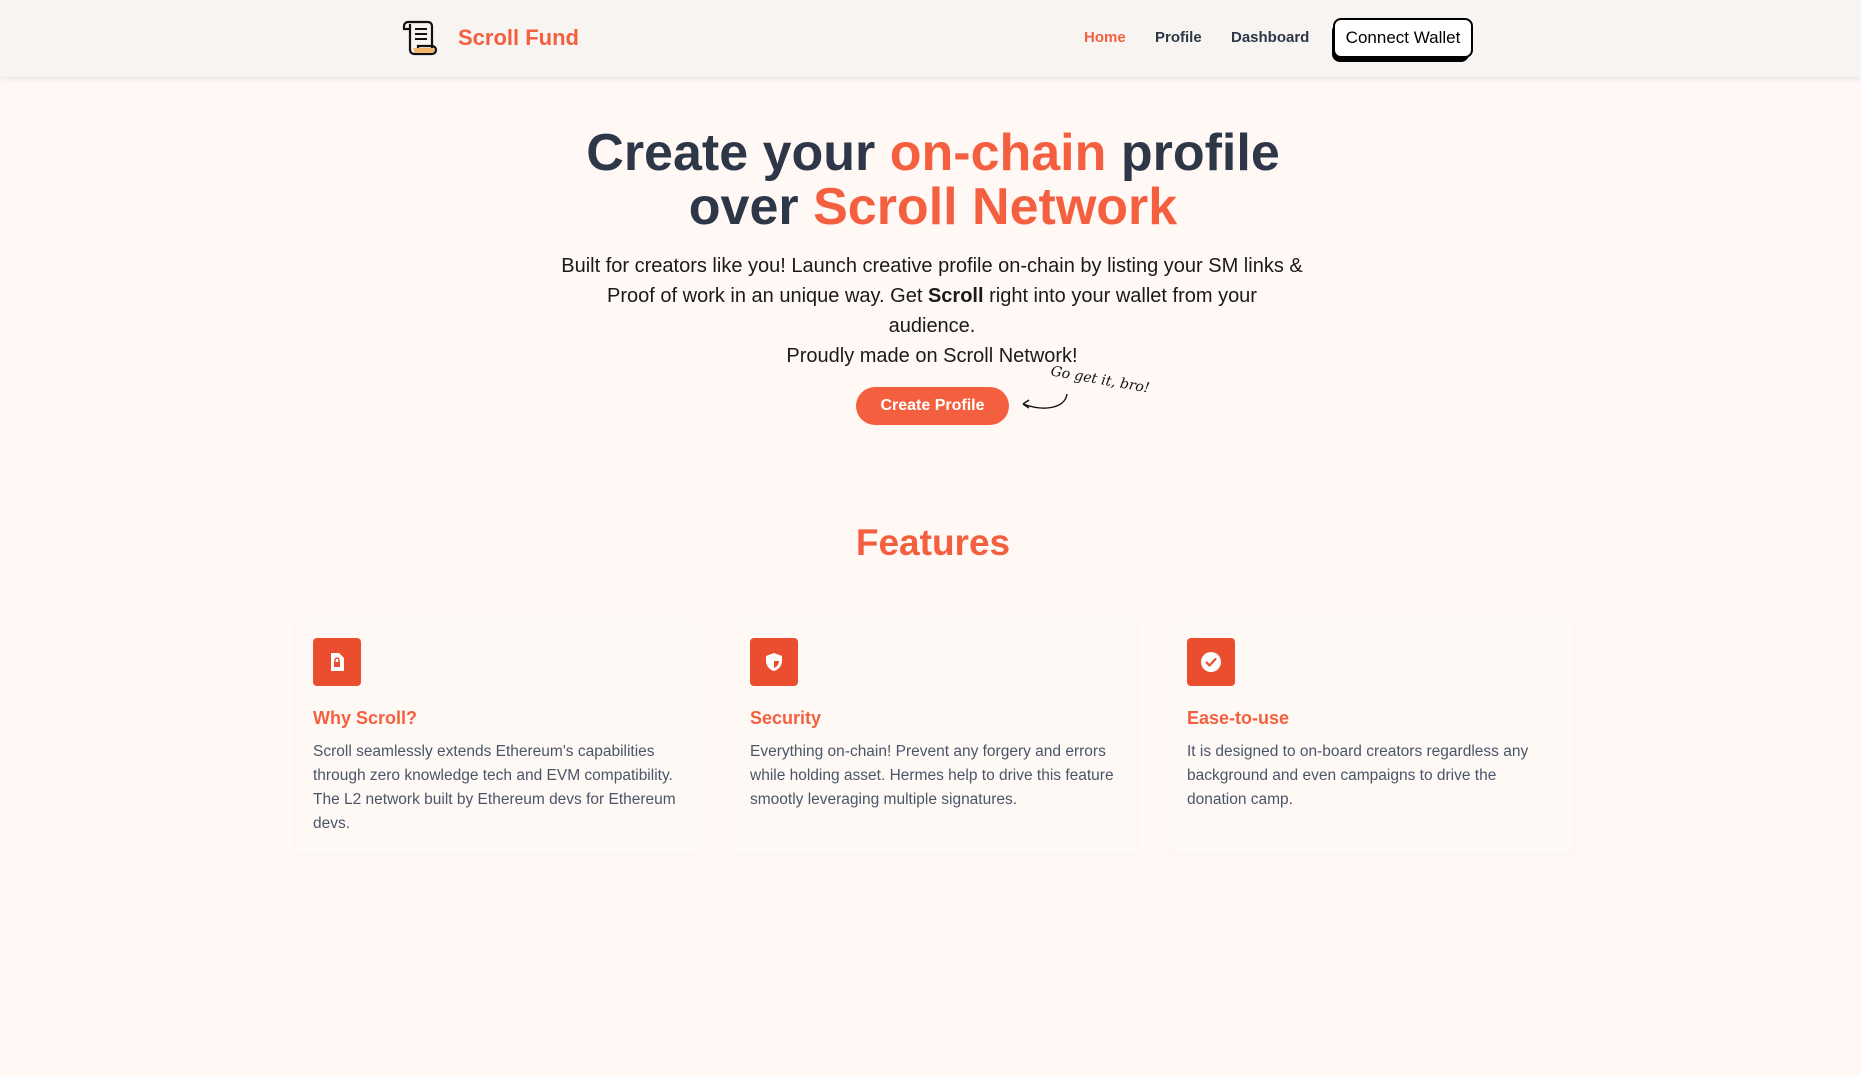 The width and height of the screenshot is (1861, 1077). Describe the element at coordinates (365, 718) in the screenshot. I see `feature-title: Why Scroll?` at that location.